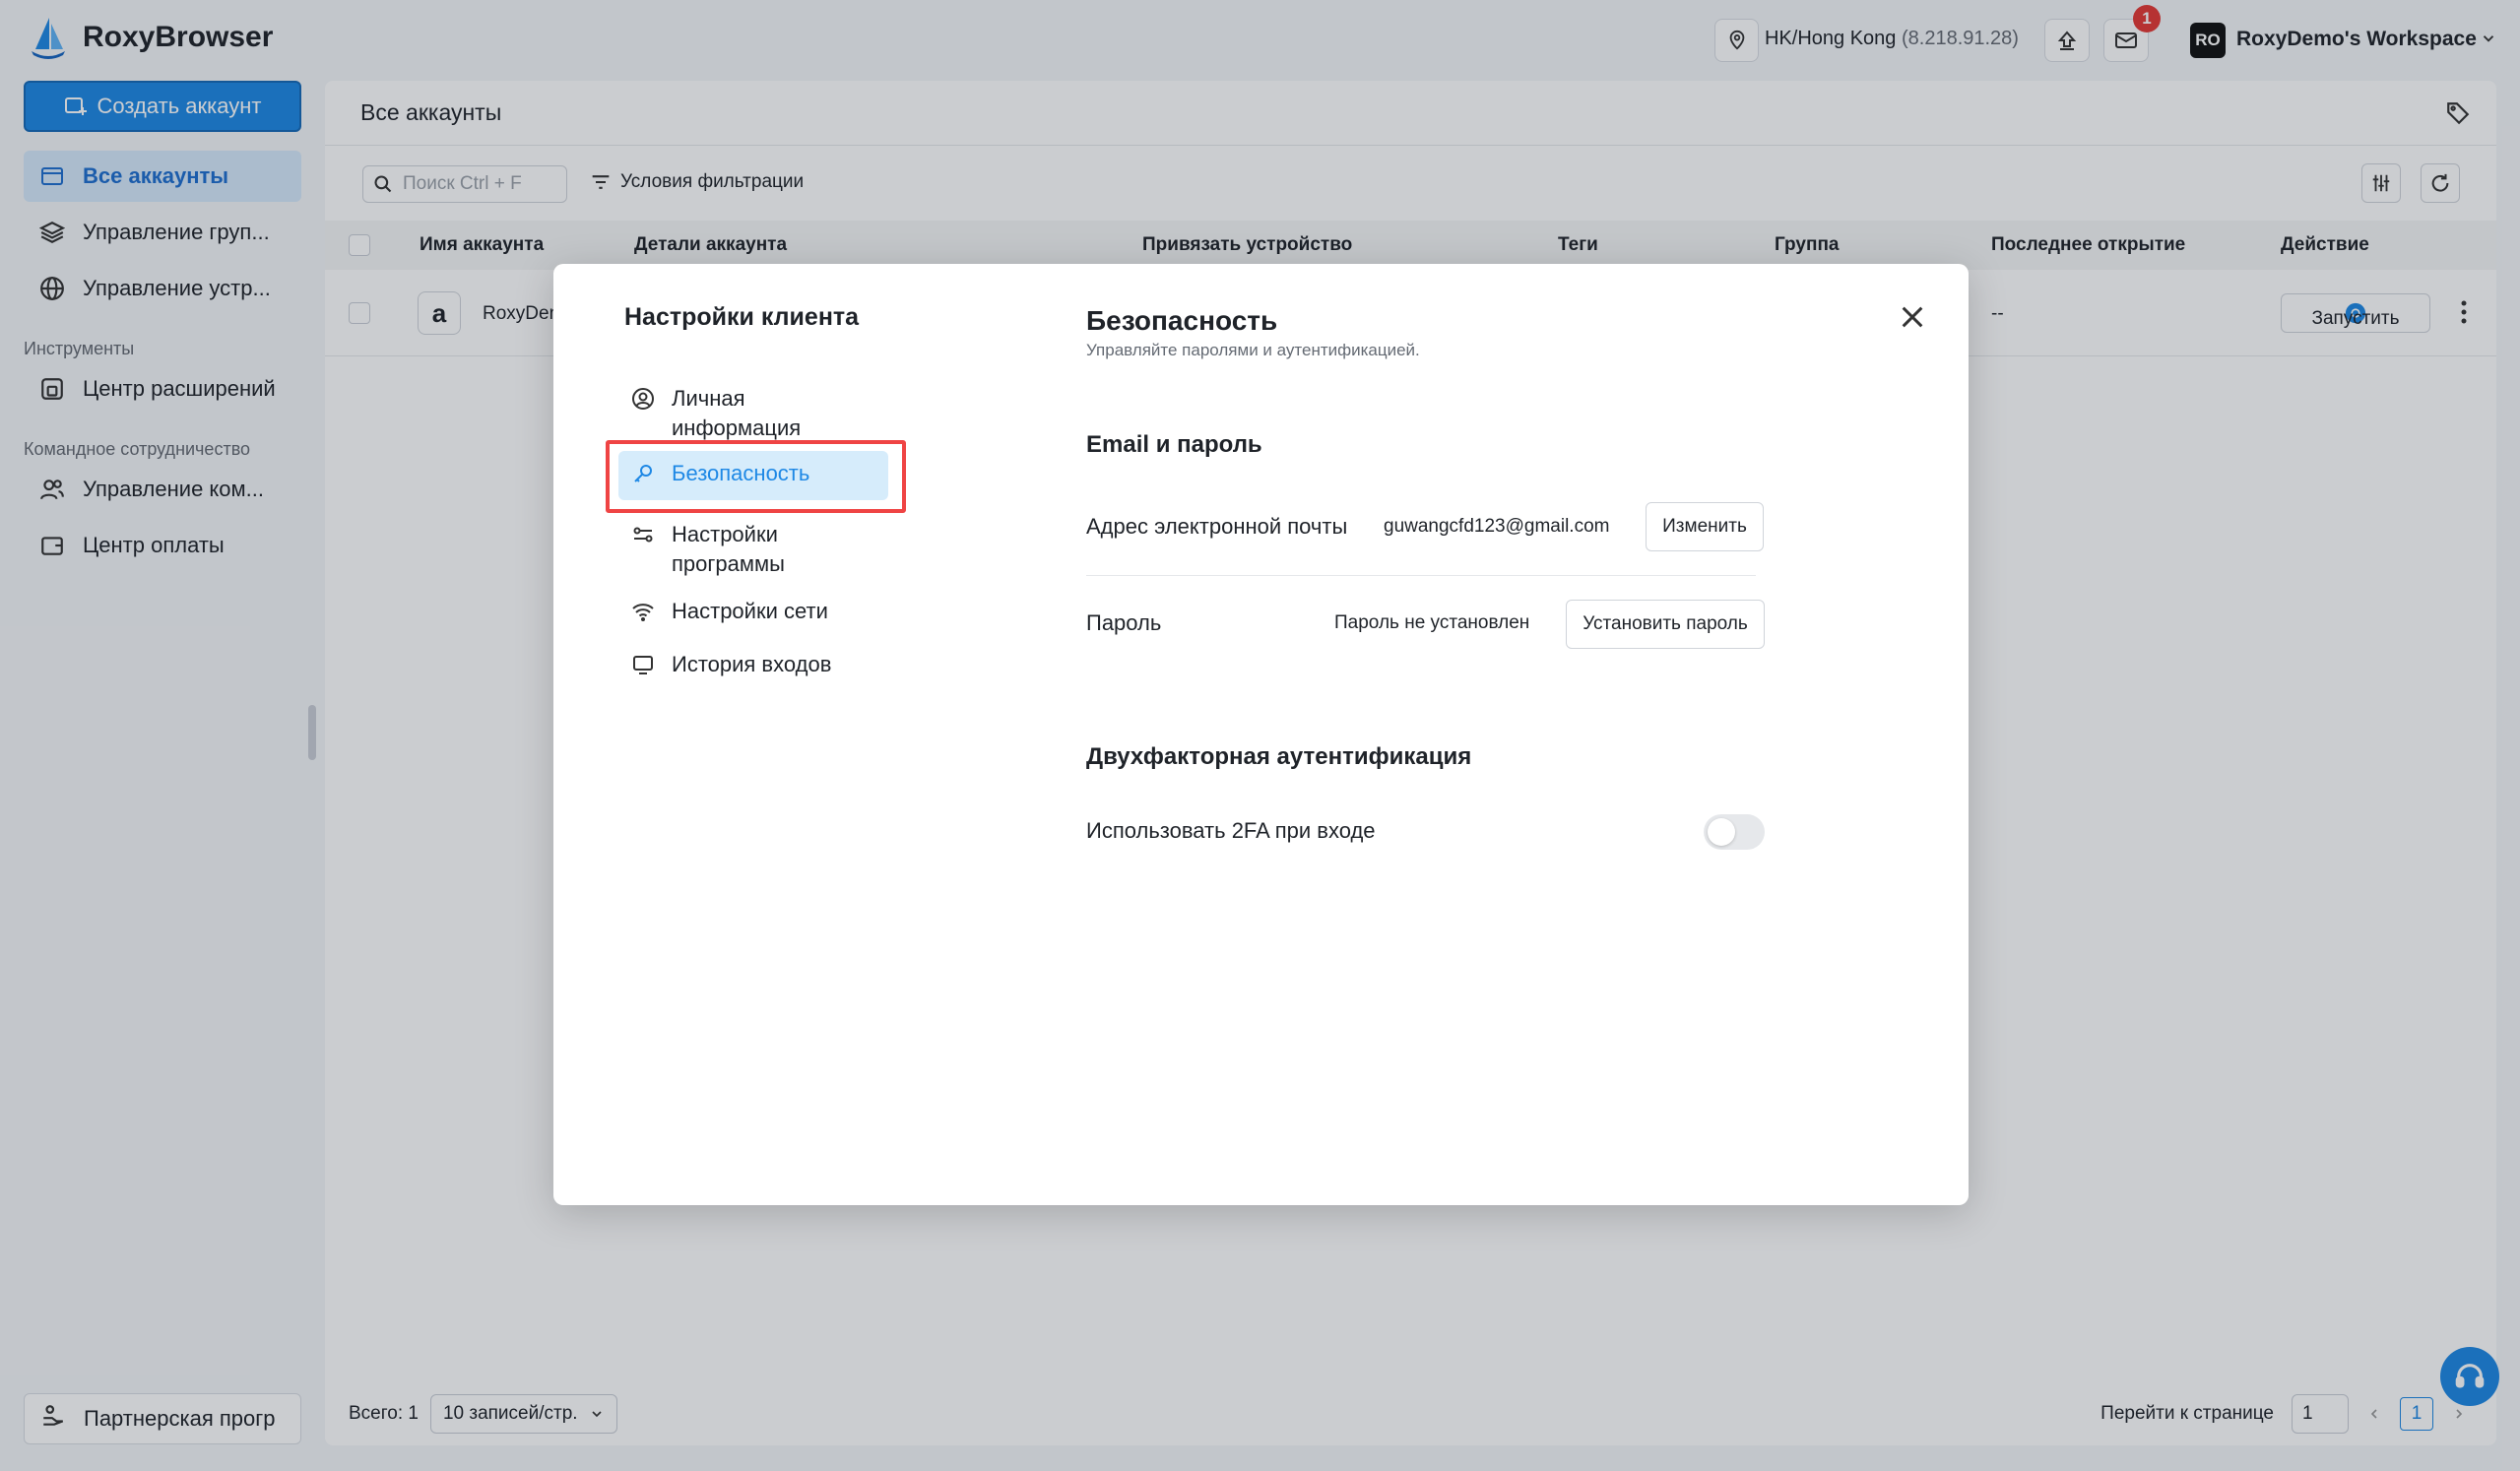  I want to click on change-email-button: Изменить, so click(1705, 526).